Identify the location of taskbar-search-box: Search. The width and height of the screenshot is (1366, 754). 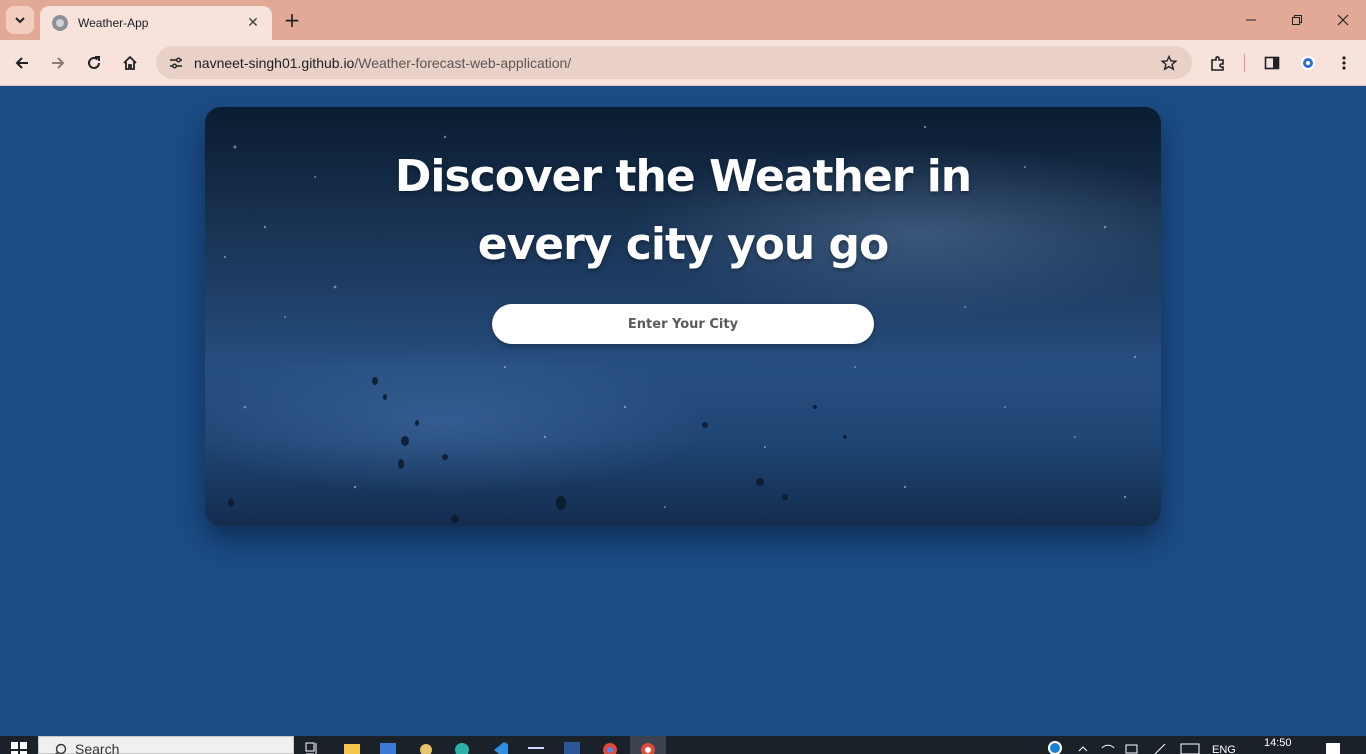
(166, 745).